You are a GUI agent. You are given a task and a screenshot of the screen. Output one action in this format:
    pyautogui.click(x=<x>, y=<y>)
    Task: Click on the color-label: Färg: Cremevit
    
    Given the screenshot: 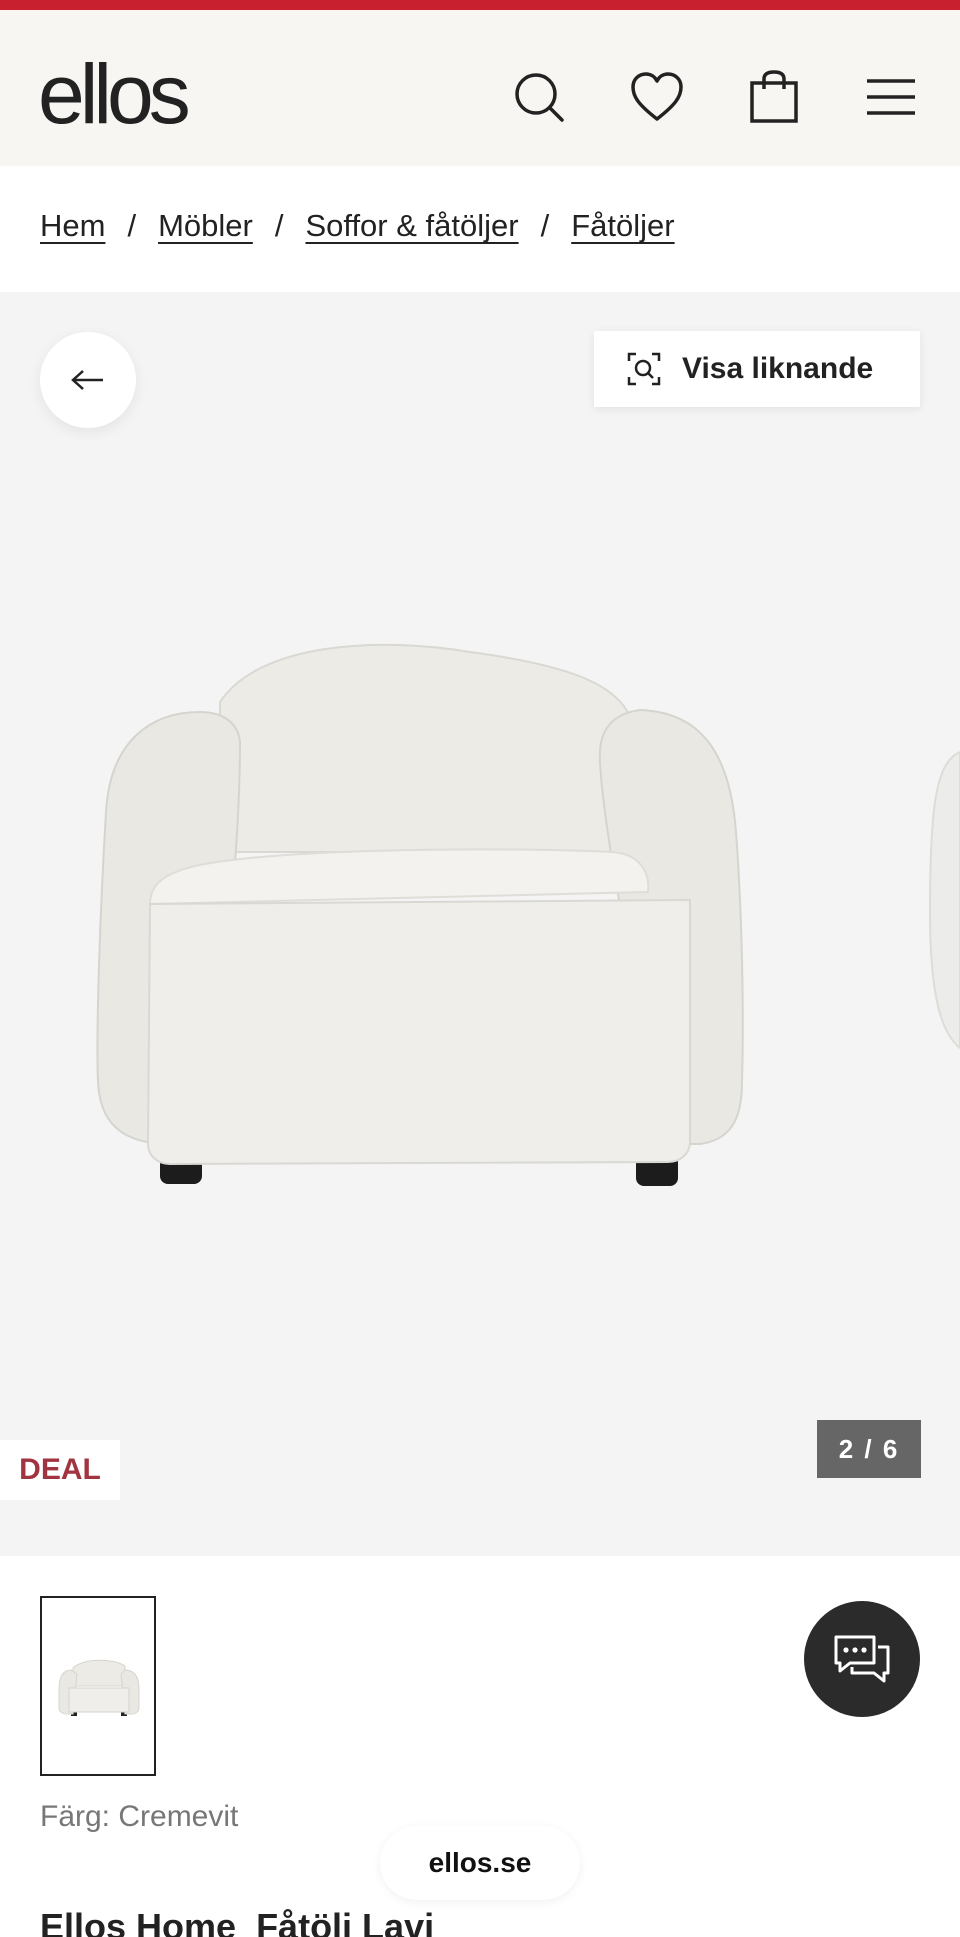 What is the action you would take?
    pyautogui.click(x=139, y=1816)
    